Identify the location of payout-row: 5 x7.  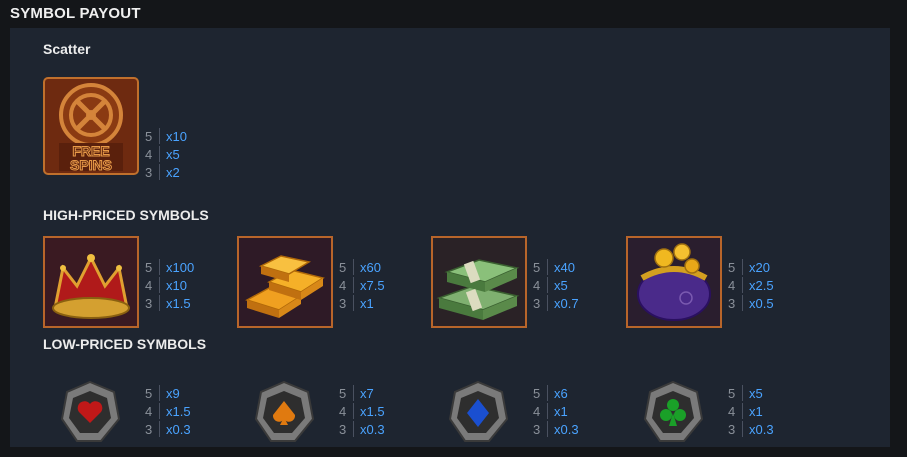
(362, 393).